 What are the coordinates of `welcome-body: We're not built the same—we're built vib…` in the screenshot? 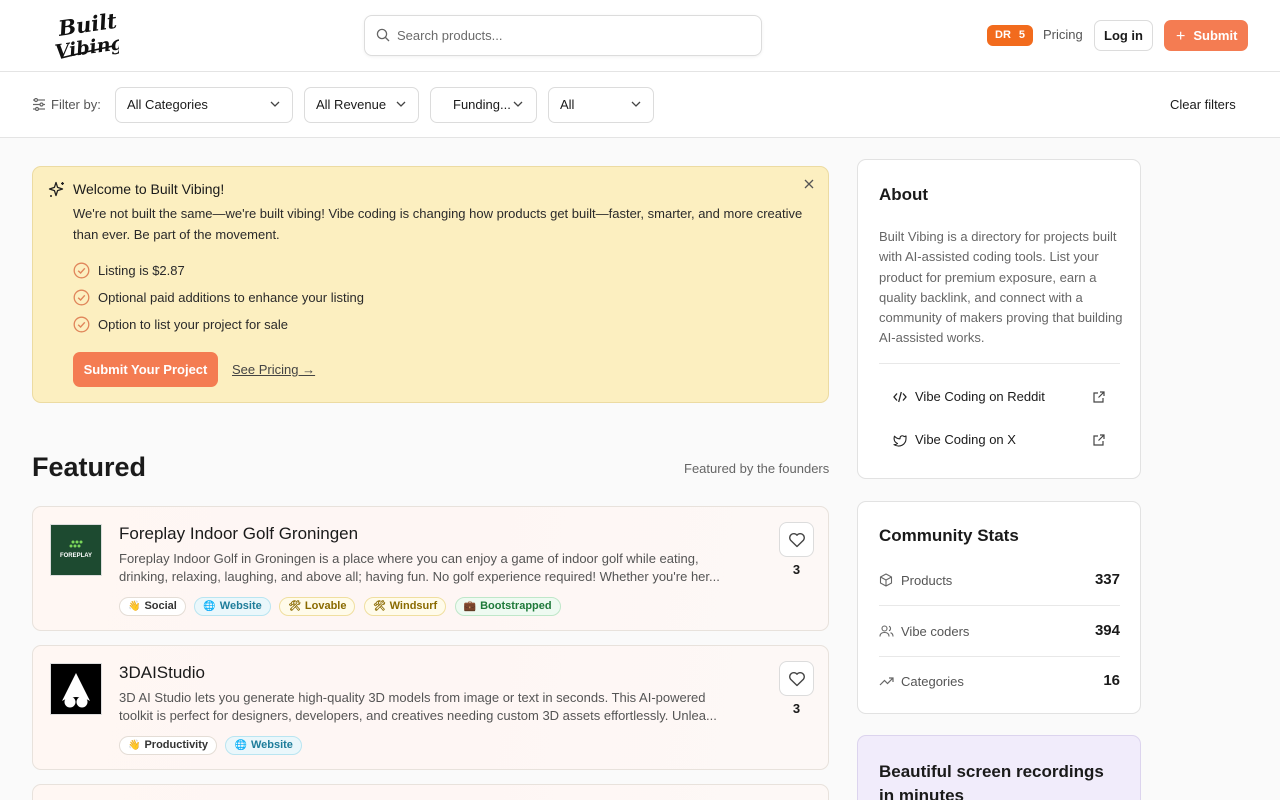 It's located at (438, 224).